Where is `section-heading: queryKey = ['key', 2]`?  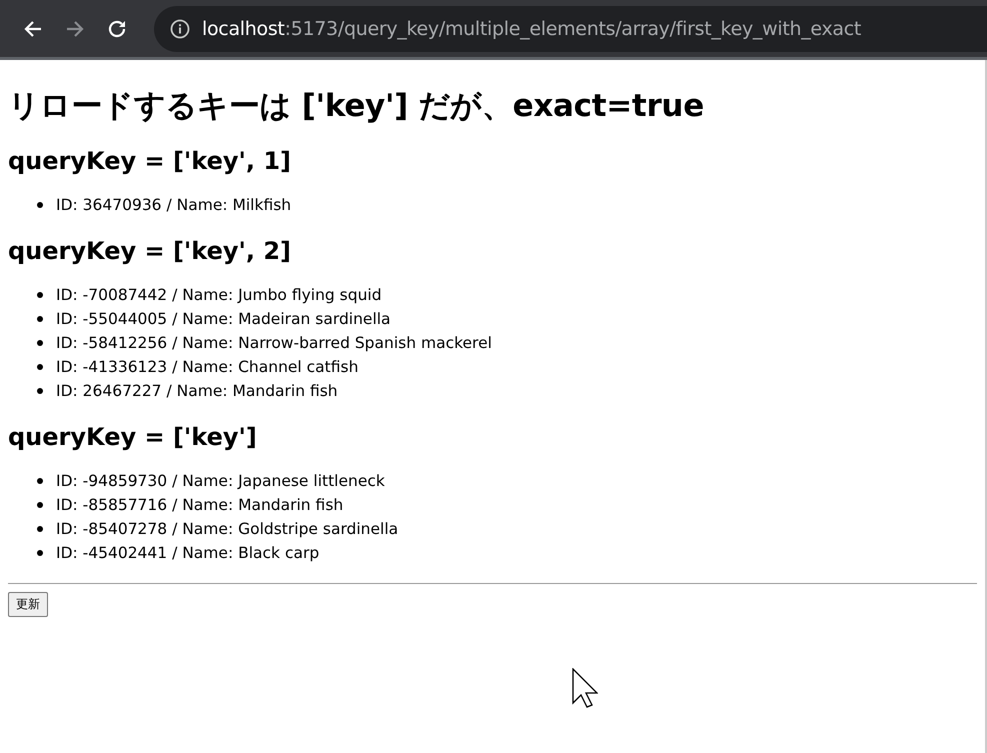 section-heading: queryKey = ['key', 2] is located at coordinates (150, 251).